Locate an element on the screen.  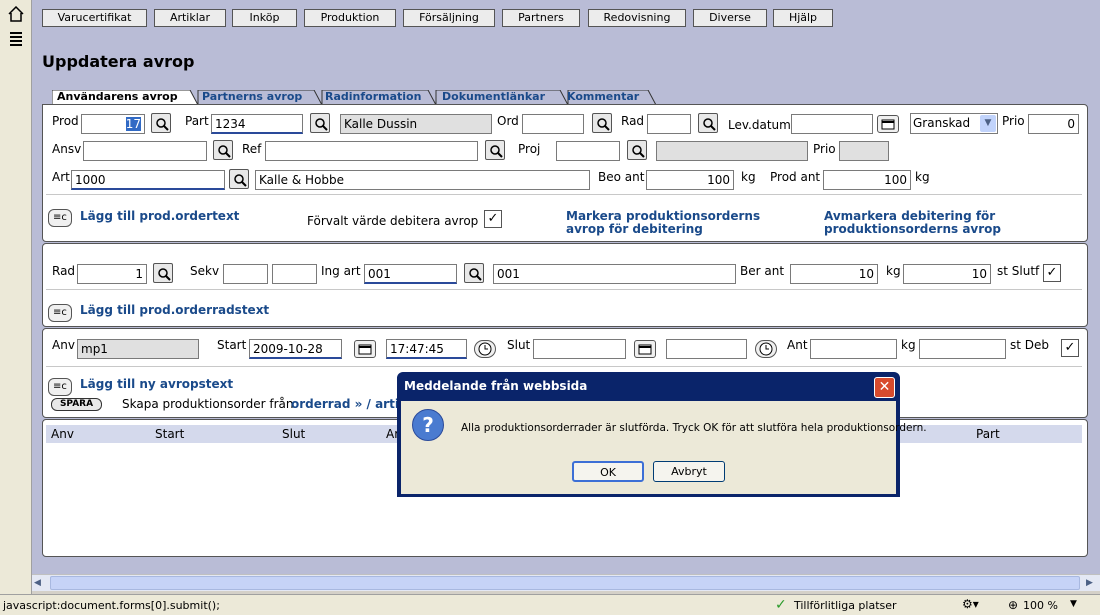
ok-button: OK is located at coordinates (608, 471).